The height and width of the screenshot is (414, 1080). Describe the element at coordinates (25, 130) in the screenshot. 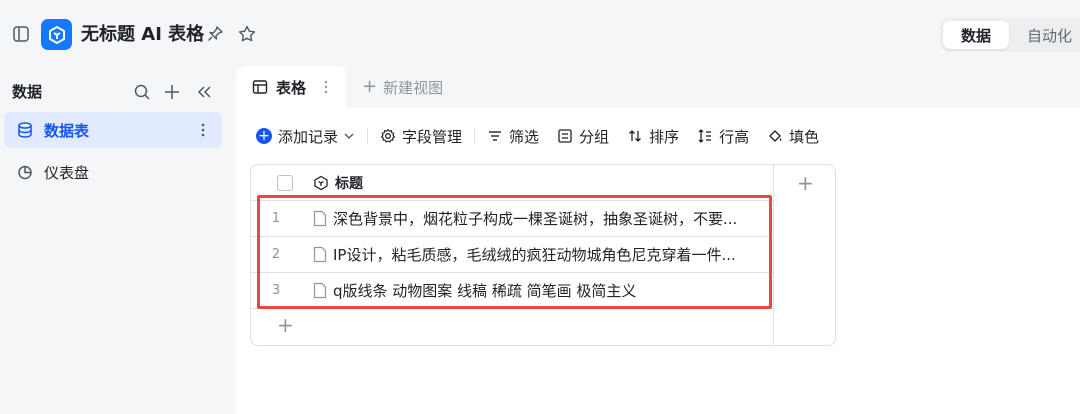

I see `database-icon` at that location.